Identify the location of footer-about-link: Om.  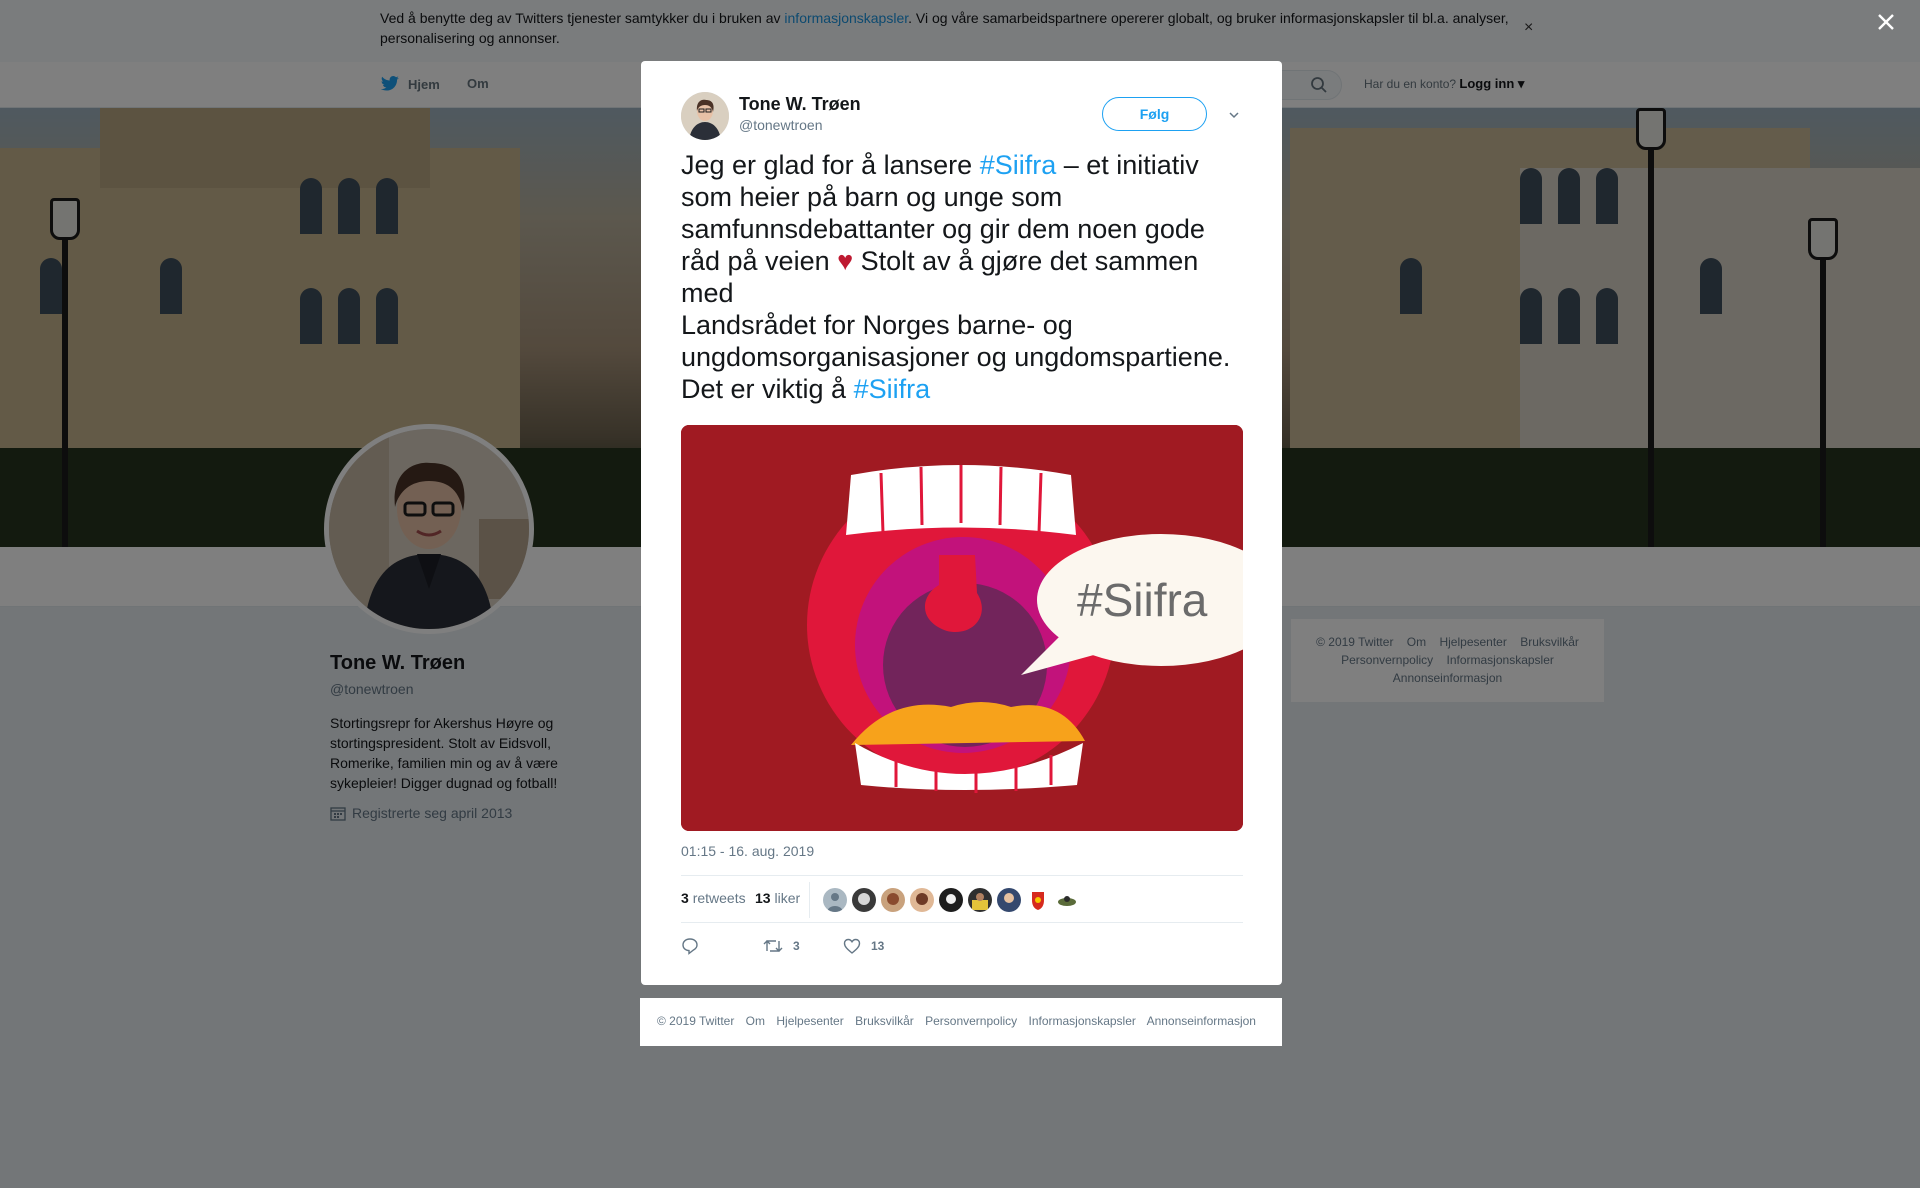
(755, 1021).